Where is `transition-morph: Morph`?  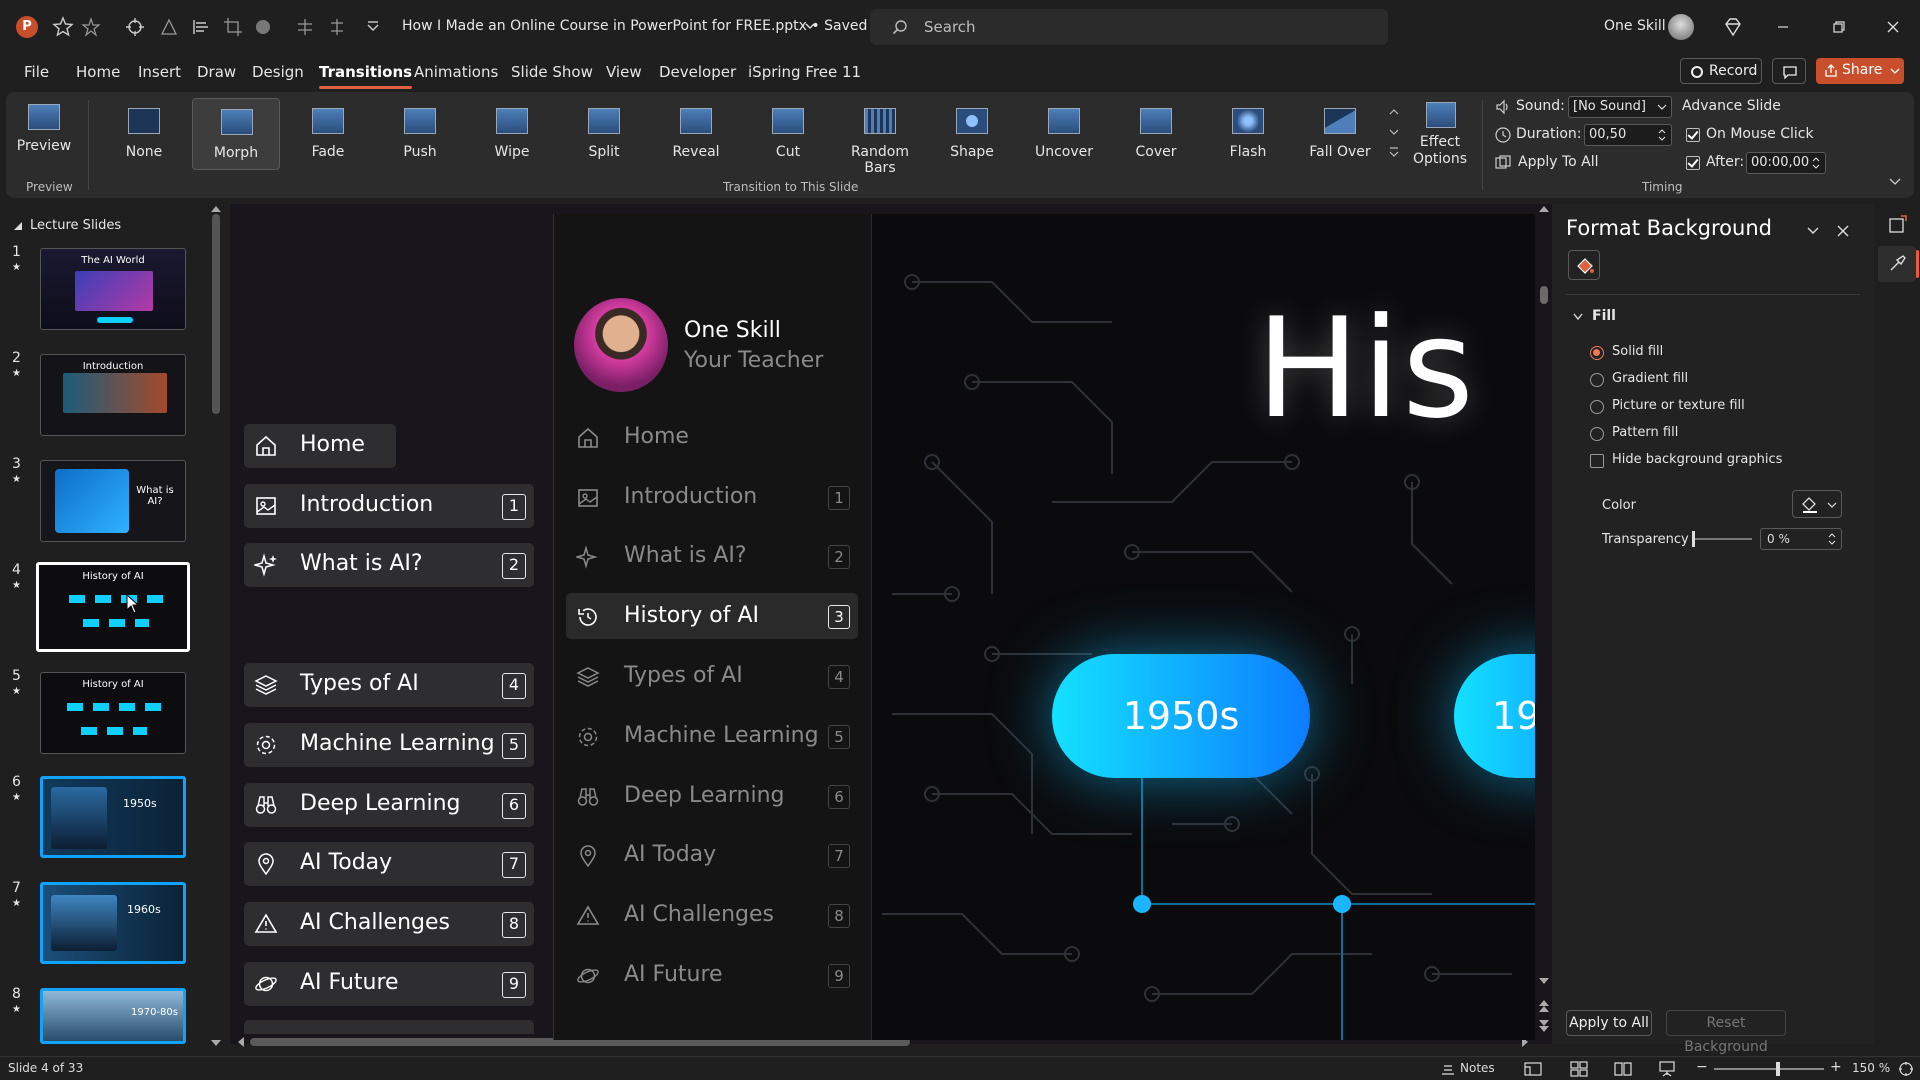
transition-morph: Morph is located at coordinates (236, 134).